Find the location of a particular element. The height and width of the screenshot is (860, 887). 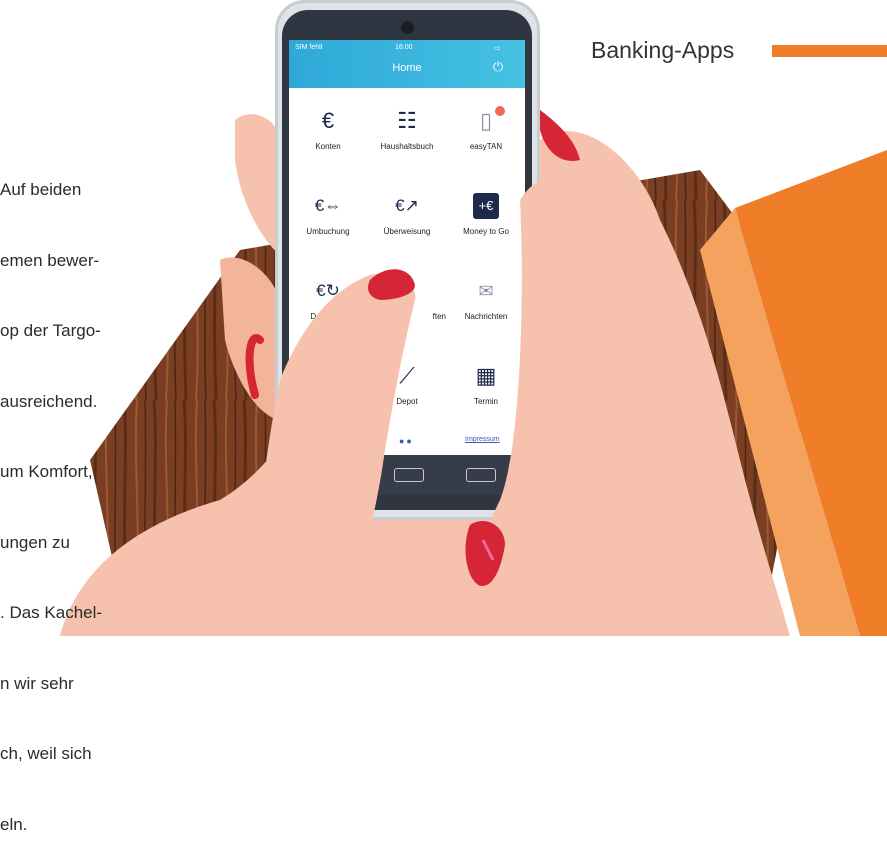

article-line: emen bewer- is located at coordinates (50, 260).